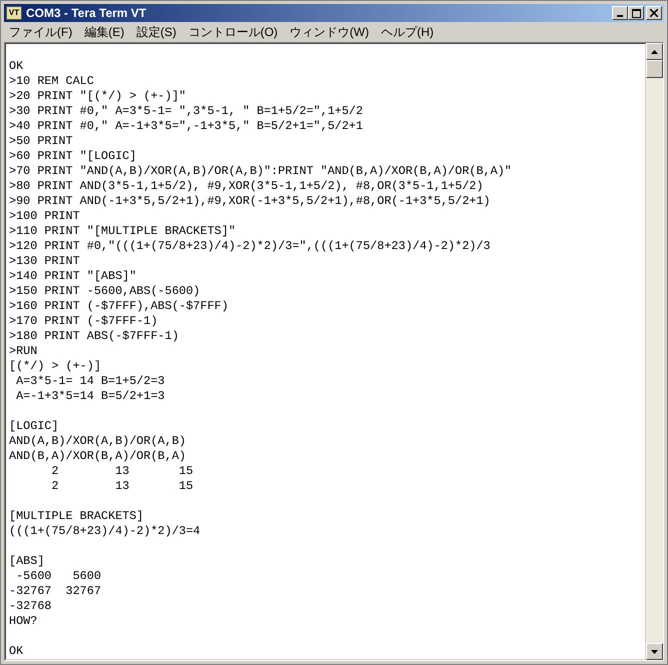  Describe the element at coordinates (156, 32) in the screenshot. I see `menu-item: 設定(S)` at that location.